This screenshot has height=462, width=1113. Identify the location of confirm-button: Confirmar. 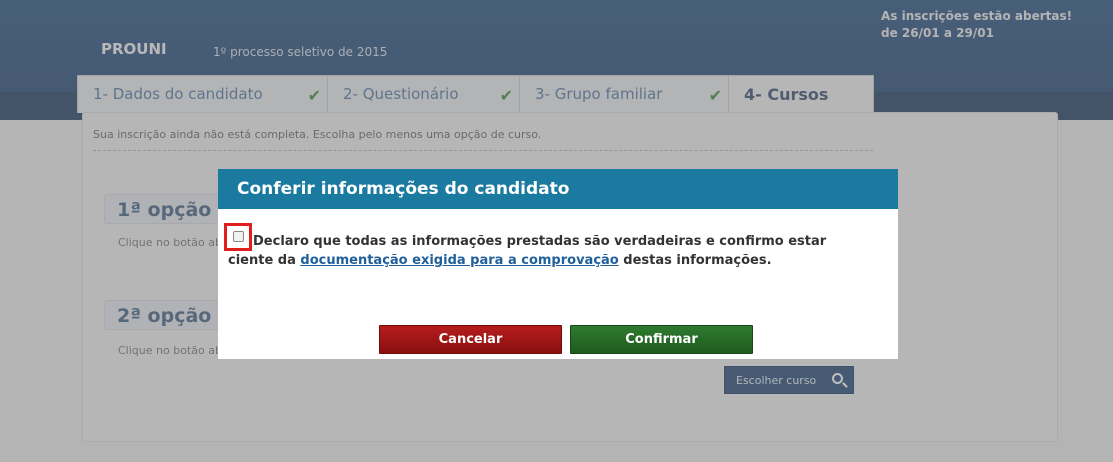
(661, 339).